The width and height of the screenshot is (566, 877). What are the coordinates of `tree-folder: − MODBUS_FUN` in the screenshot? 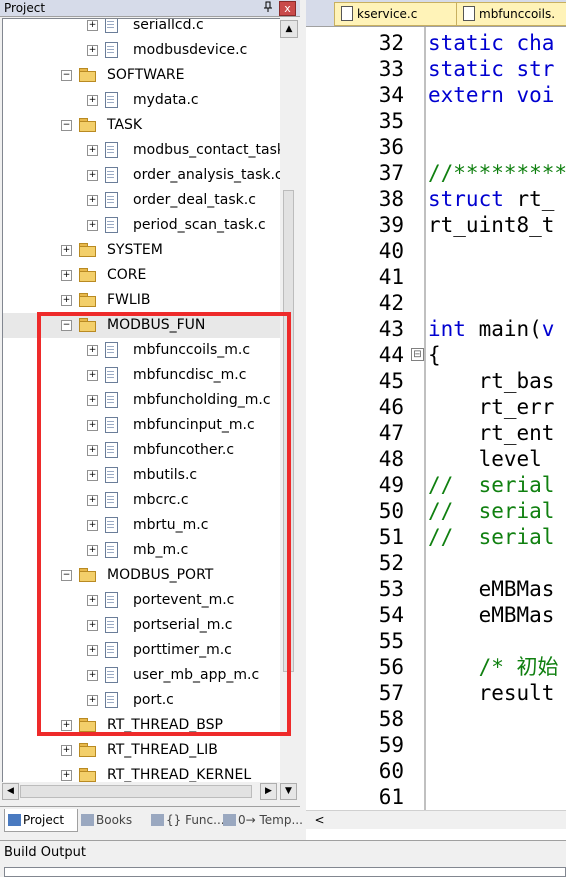 It's located at (142, 325).